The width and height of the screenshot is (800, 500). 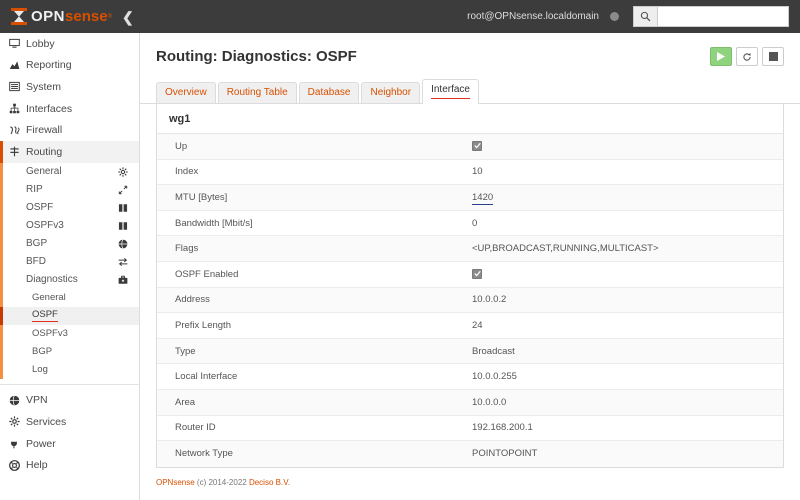 What do you see at coordinates (40, 370) in the screenshot?
I see `sidebar-diagnostics-label: Log` at bounding box center [40, 370].